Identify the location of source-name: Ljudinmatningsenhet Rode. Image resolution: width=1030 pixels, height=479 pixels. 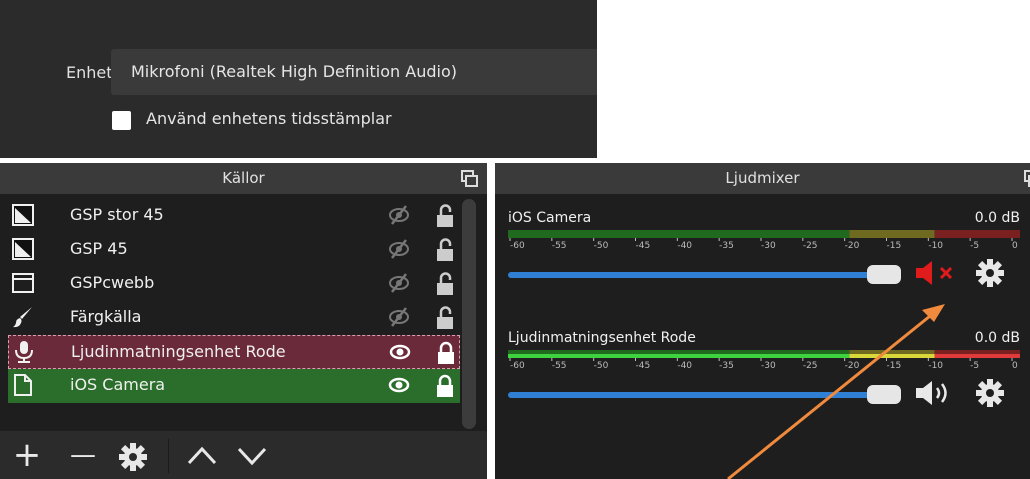
(178, 351).